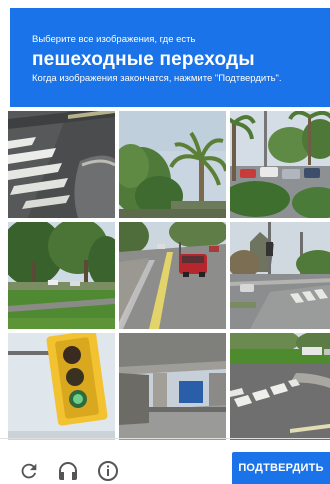  I want to click on info-icon, so click(108, 471).